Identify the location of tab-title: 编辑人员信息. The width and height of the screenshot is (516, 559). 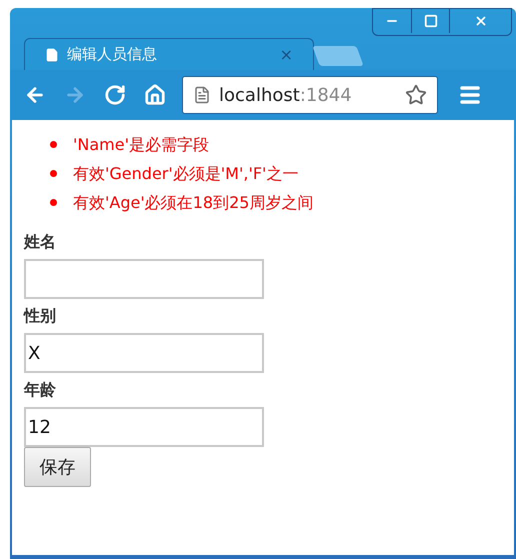
(112, 55).